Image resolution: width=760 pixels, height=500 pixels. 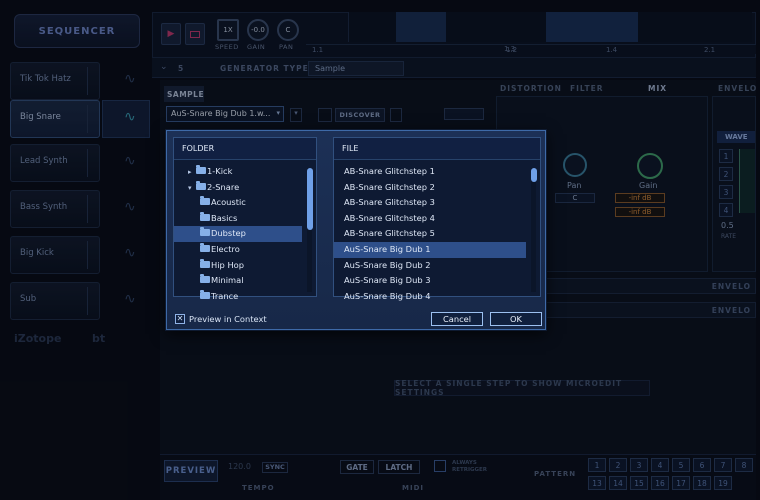 I want to click on folder-item: Minimal, so click(x=238, y=281).